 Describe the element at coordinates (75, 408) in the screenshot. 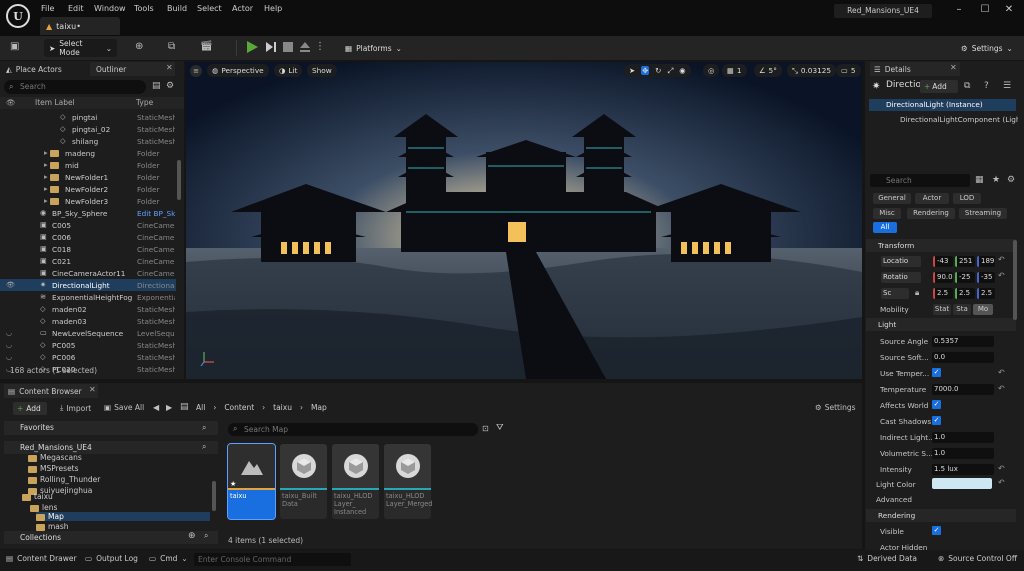

I see `import-button: ⤓ Import` at that location.